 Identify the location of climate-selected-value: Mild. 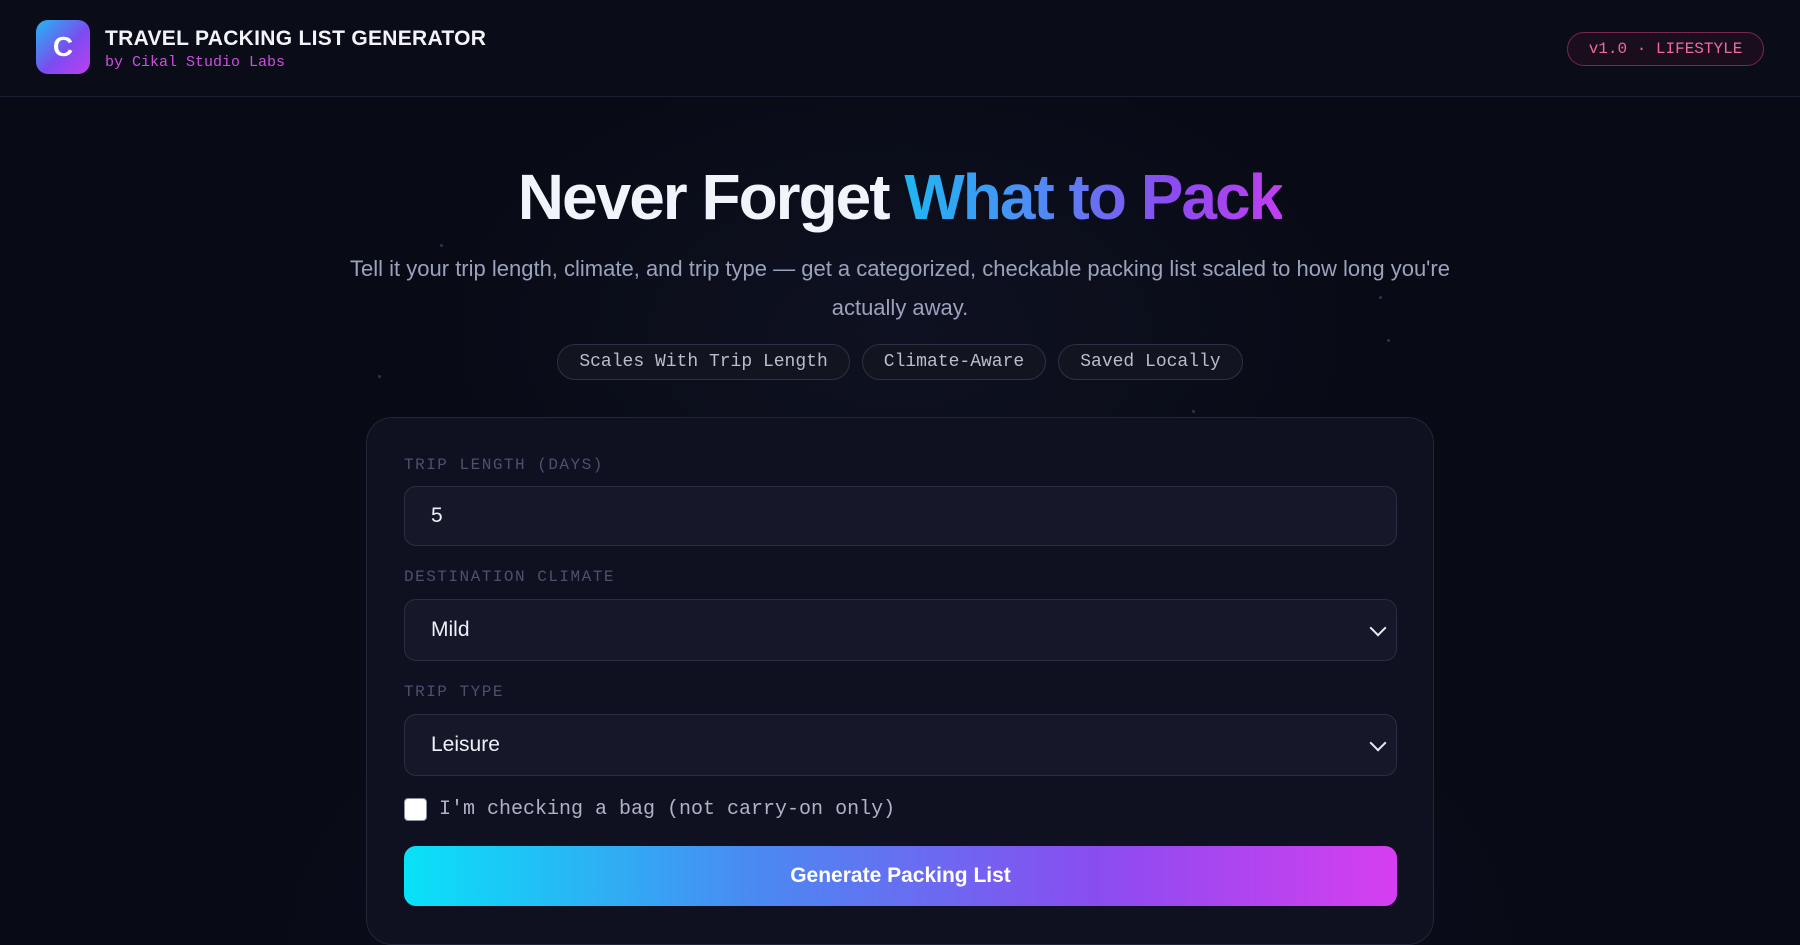
(450, 629).